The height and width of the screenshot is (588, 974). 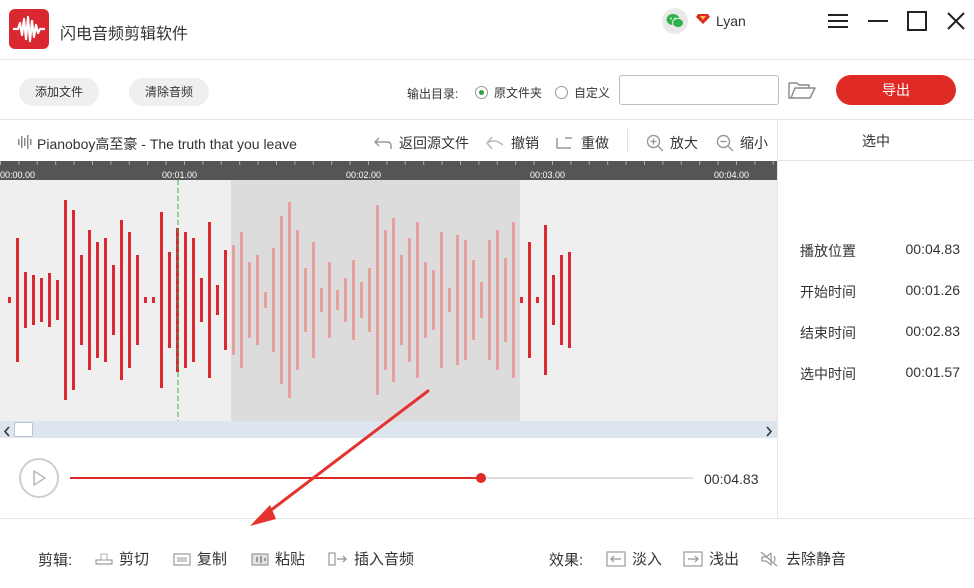 I want to click on cut-icon, so click(x=104, y=558).